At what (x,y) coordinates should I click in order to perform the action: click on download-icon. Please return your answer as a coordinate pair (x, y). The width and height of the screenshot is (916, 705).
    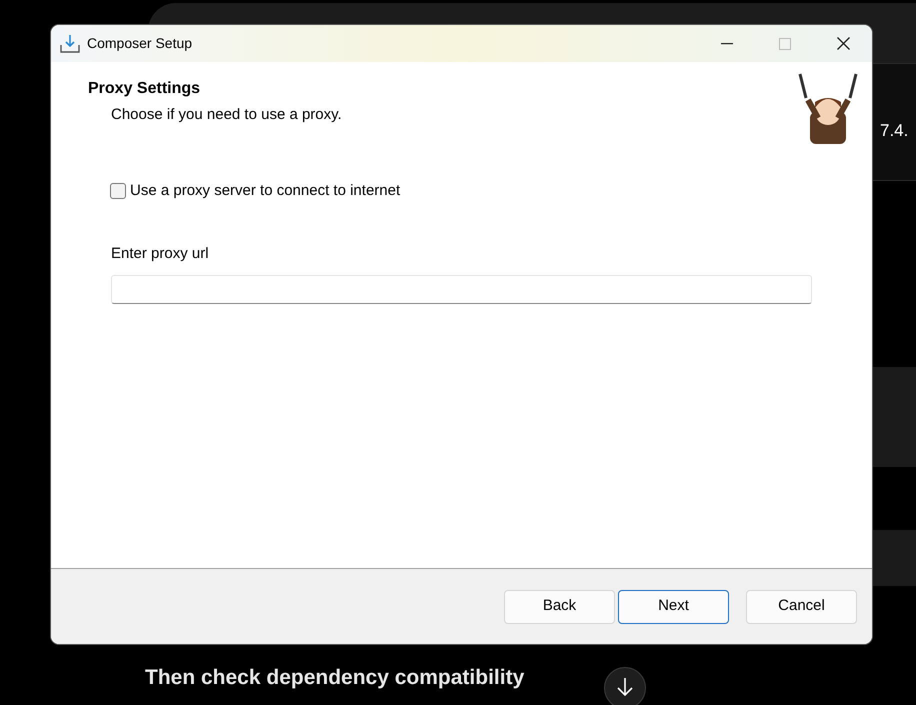
    Looking at the image, I should click on (70, 44).